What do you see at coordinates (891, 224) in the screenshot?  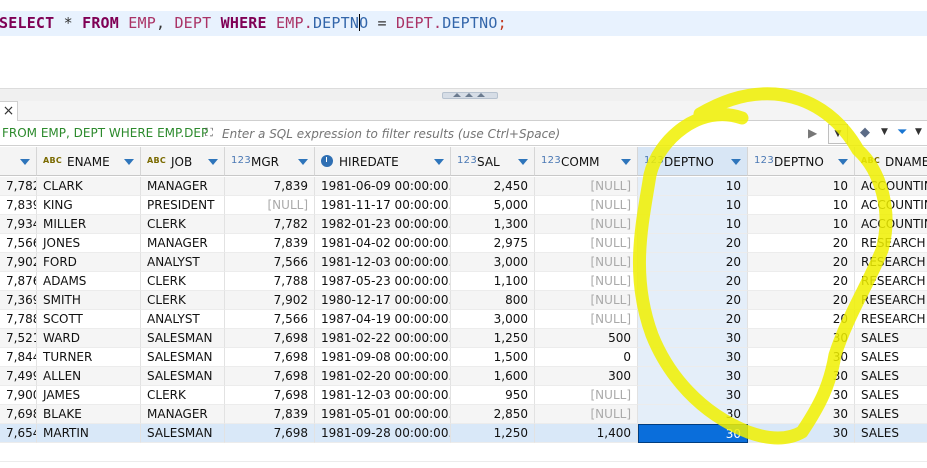 I see `table-cell: ACCOUNTIN` at bounding box center [891, 224].